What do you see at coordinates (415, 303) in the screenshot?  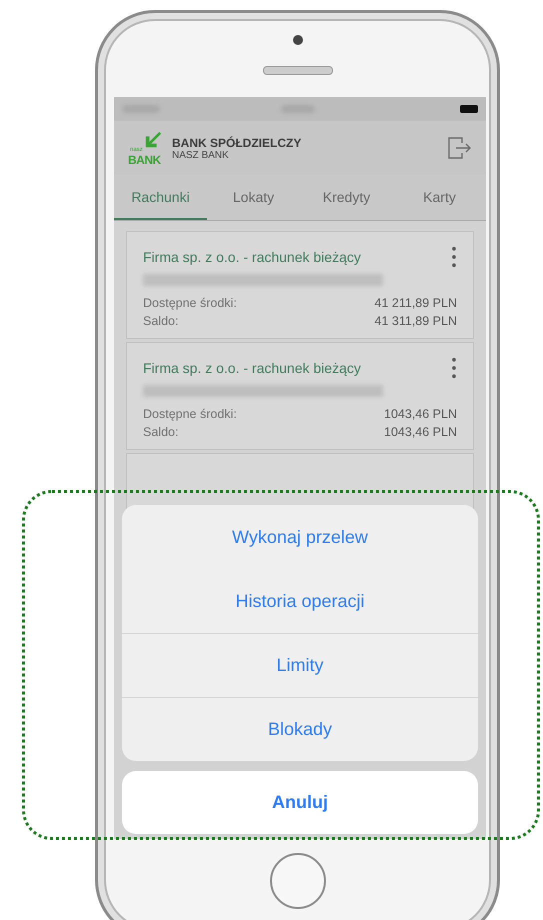 I see `balance-value: 41 211,89 PLN` at bounding box center [415, 303].